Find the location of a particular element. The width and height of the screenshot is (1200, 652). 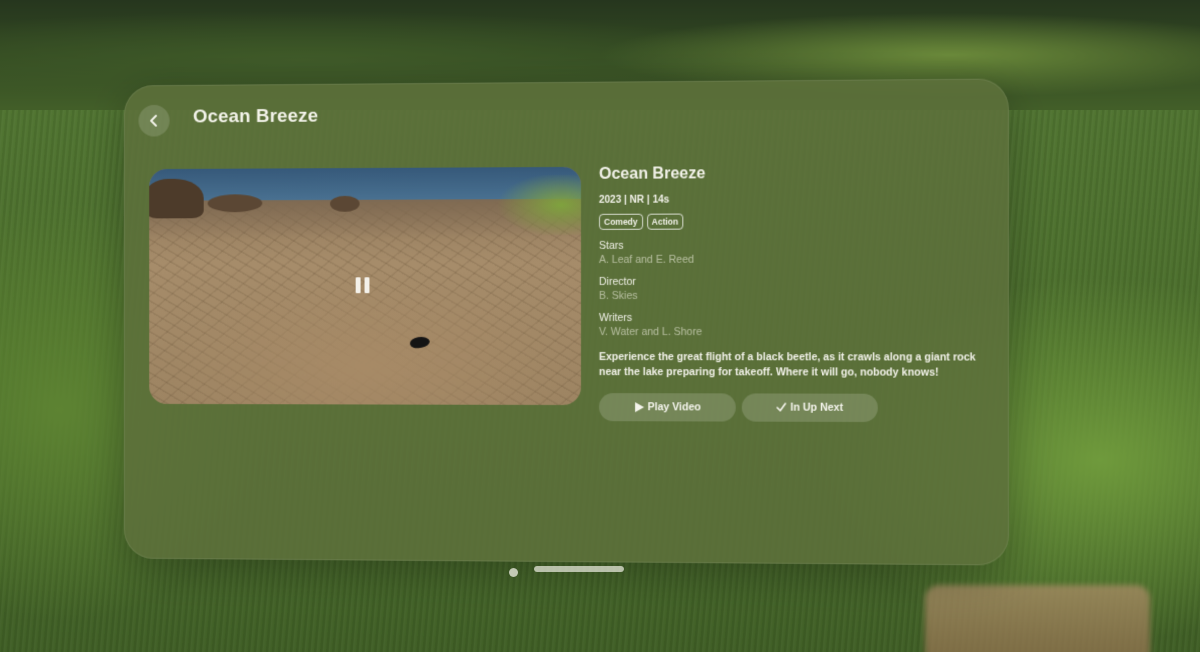

play-icon is located at coordinates (639, 407).